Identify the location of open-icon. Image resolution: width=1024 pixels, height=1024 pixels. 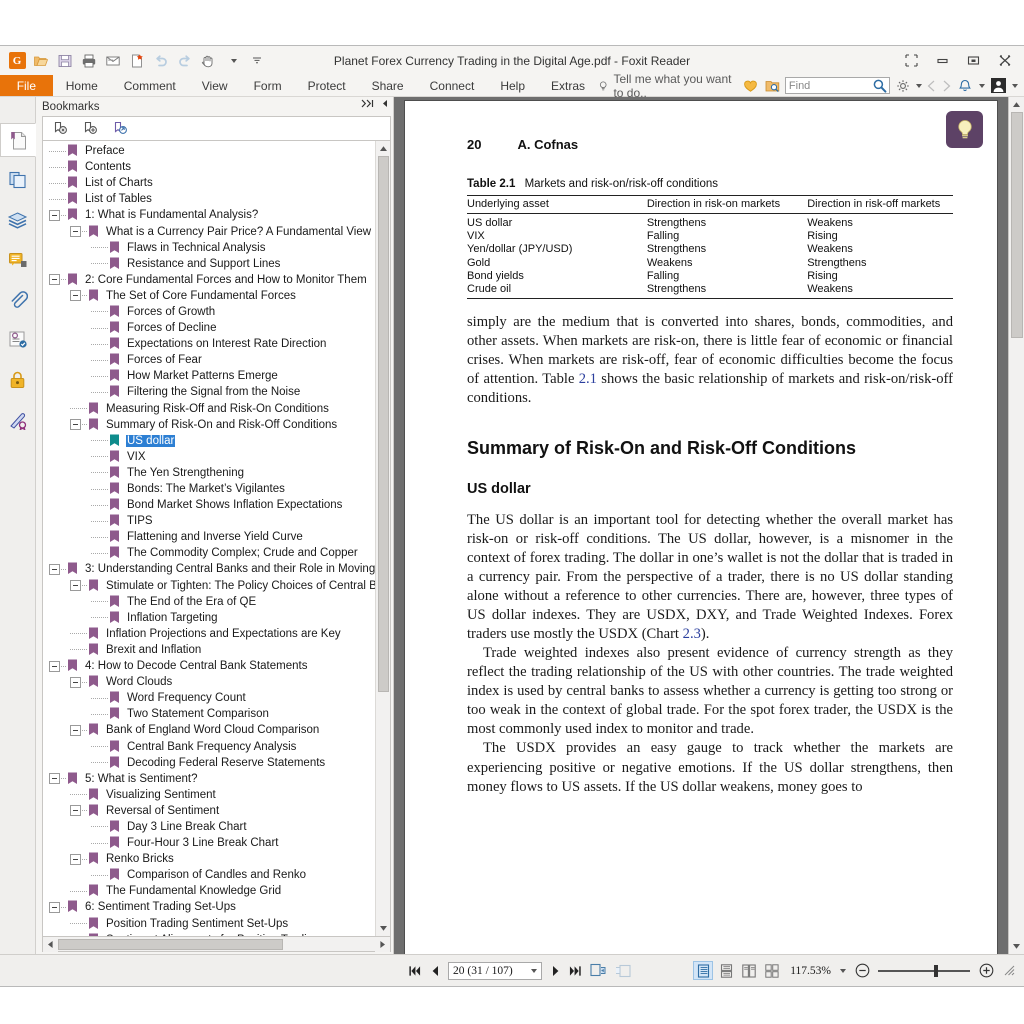
(41, 61).